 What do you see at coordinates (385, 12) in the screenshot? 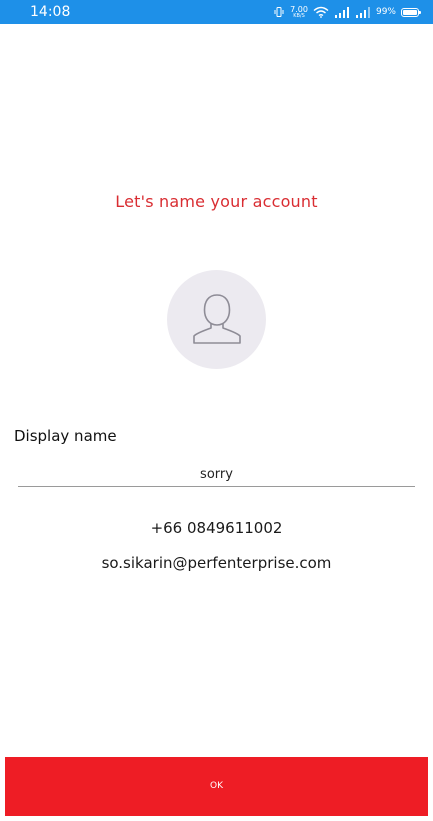
I see `battery-percent: 99%` at bounding box center [385, 12].